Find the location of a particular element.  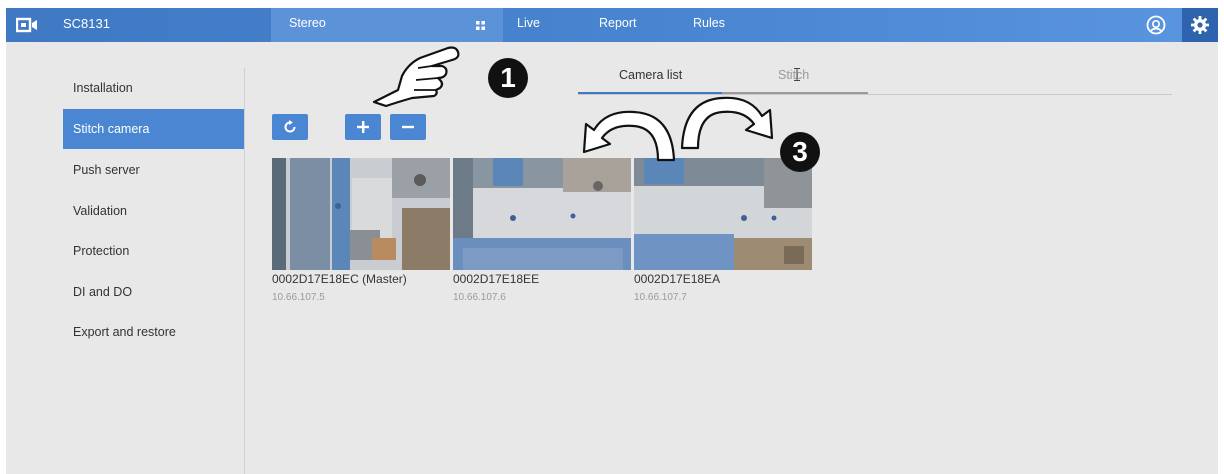

user-icon is located at coordinates (1156, 25).